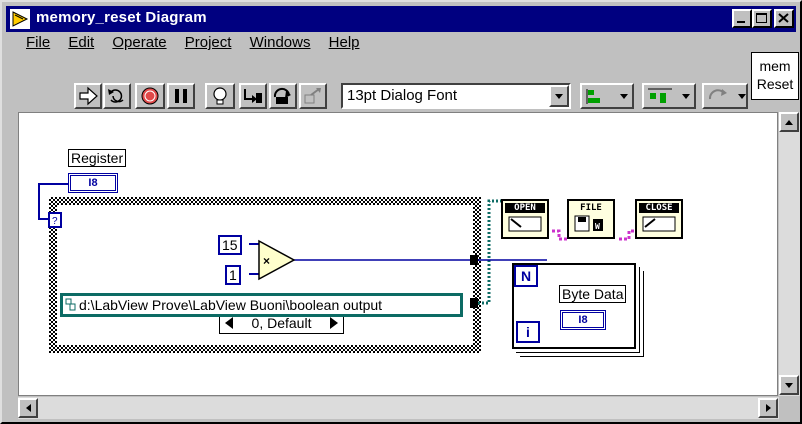 This screenshot has width=802, height=424. Describe the element at coordinates (789, 254) in the screenshot. I see `vertical-scrollbar` at that location.